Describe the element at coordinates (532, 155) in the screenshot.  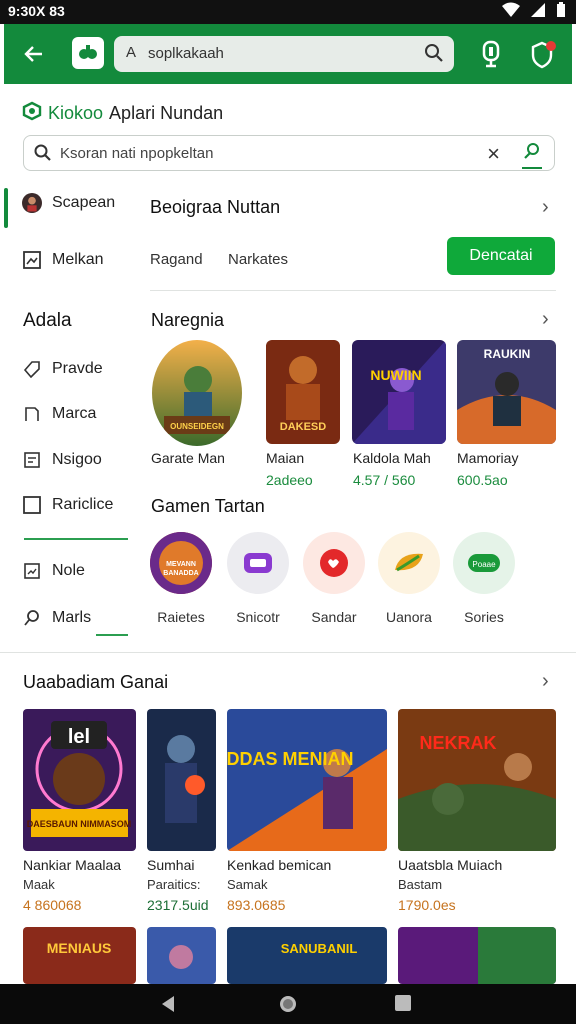
I see `voice-search-icon` at that location.